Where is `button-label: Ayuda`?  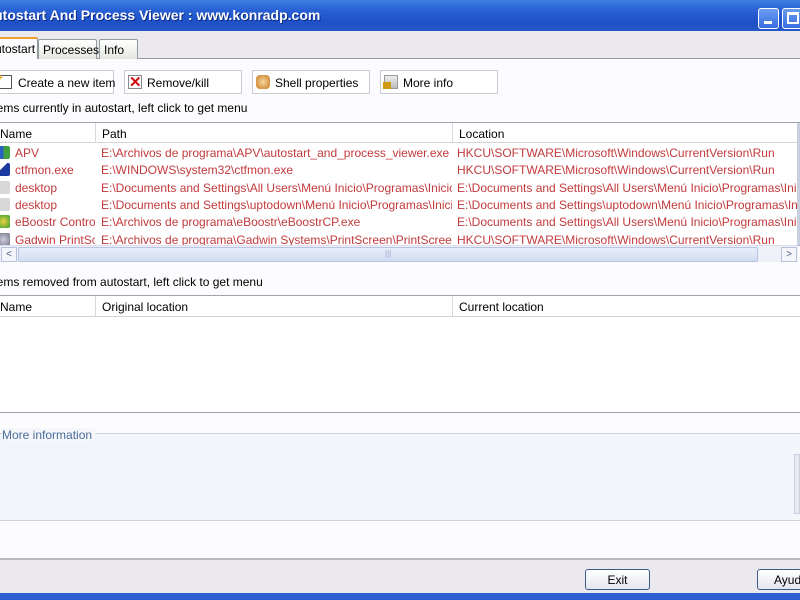
button-label: Ayuda is located at coordinates (787, 580).